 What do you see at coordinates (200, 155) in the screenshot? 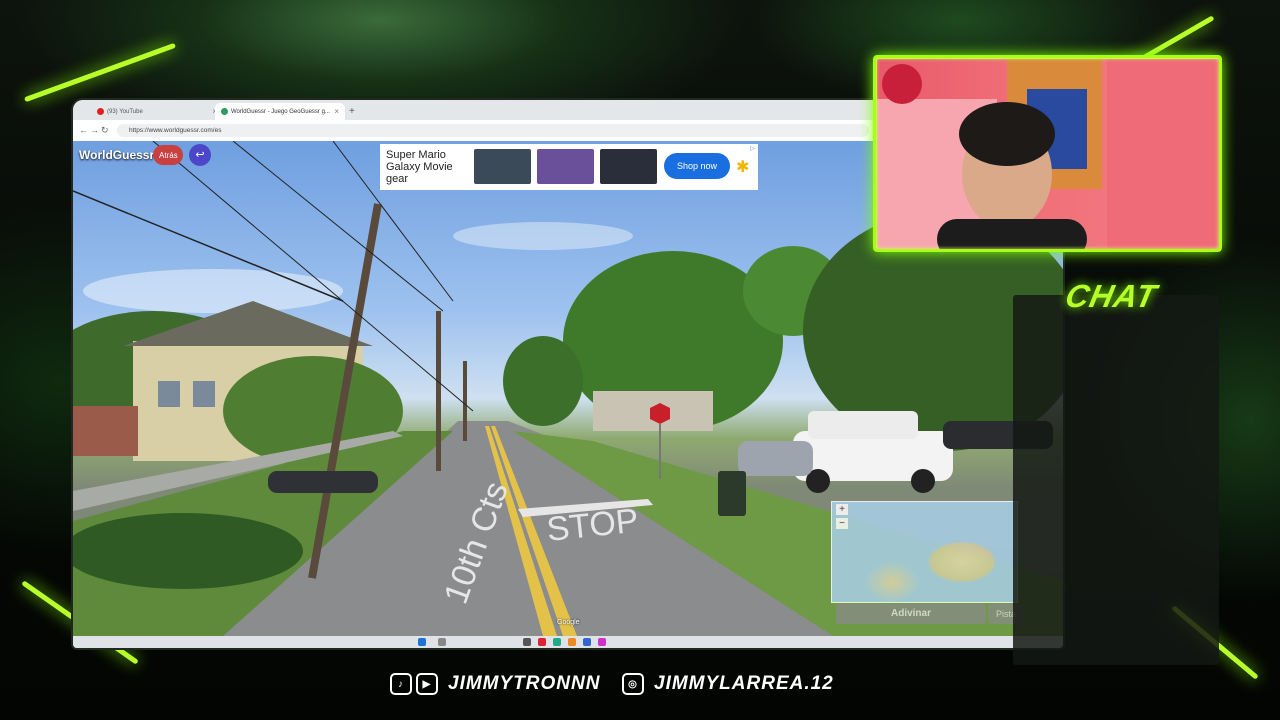
I see `return-to-start-icon: ↩` at bounding box center [200, 155].